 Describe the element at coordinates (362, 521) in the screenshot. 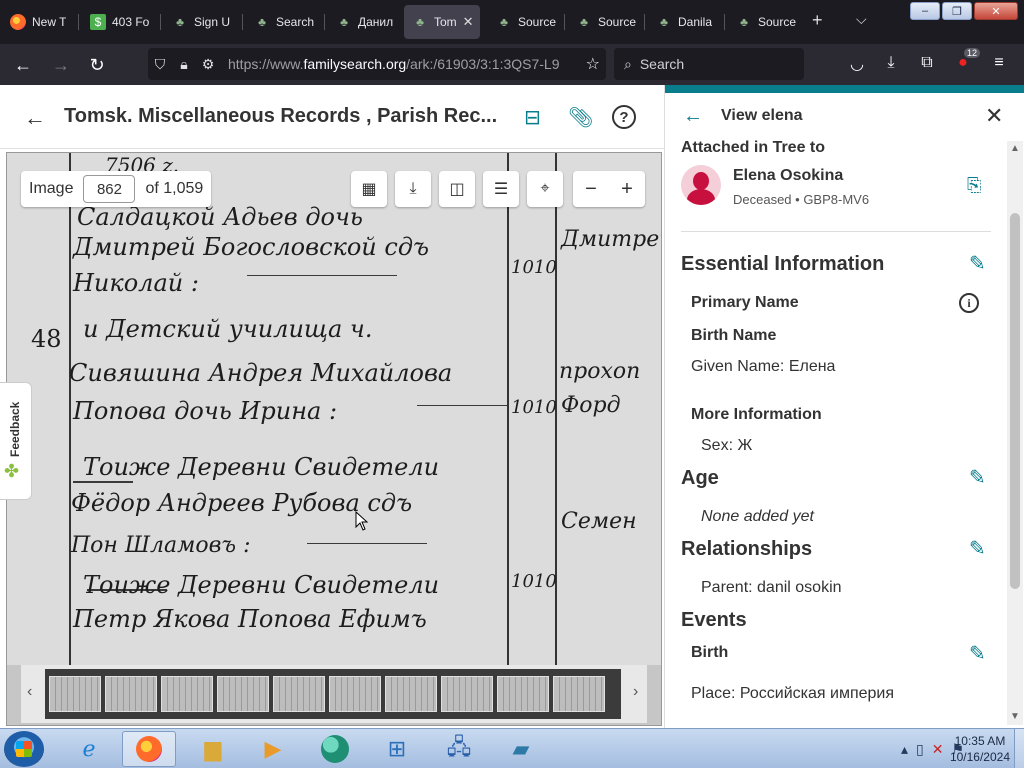

I see `mouse-cursor-icon` at that location.